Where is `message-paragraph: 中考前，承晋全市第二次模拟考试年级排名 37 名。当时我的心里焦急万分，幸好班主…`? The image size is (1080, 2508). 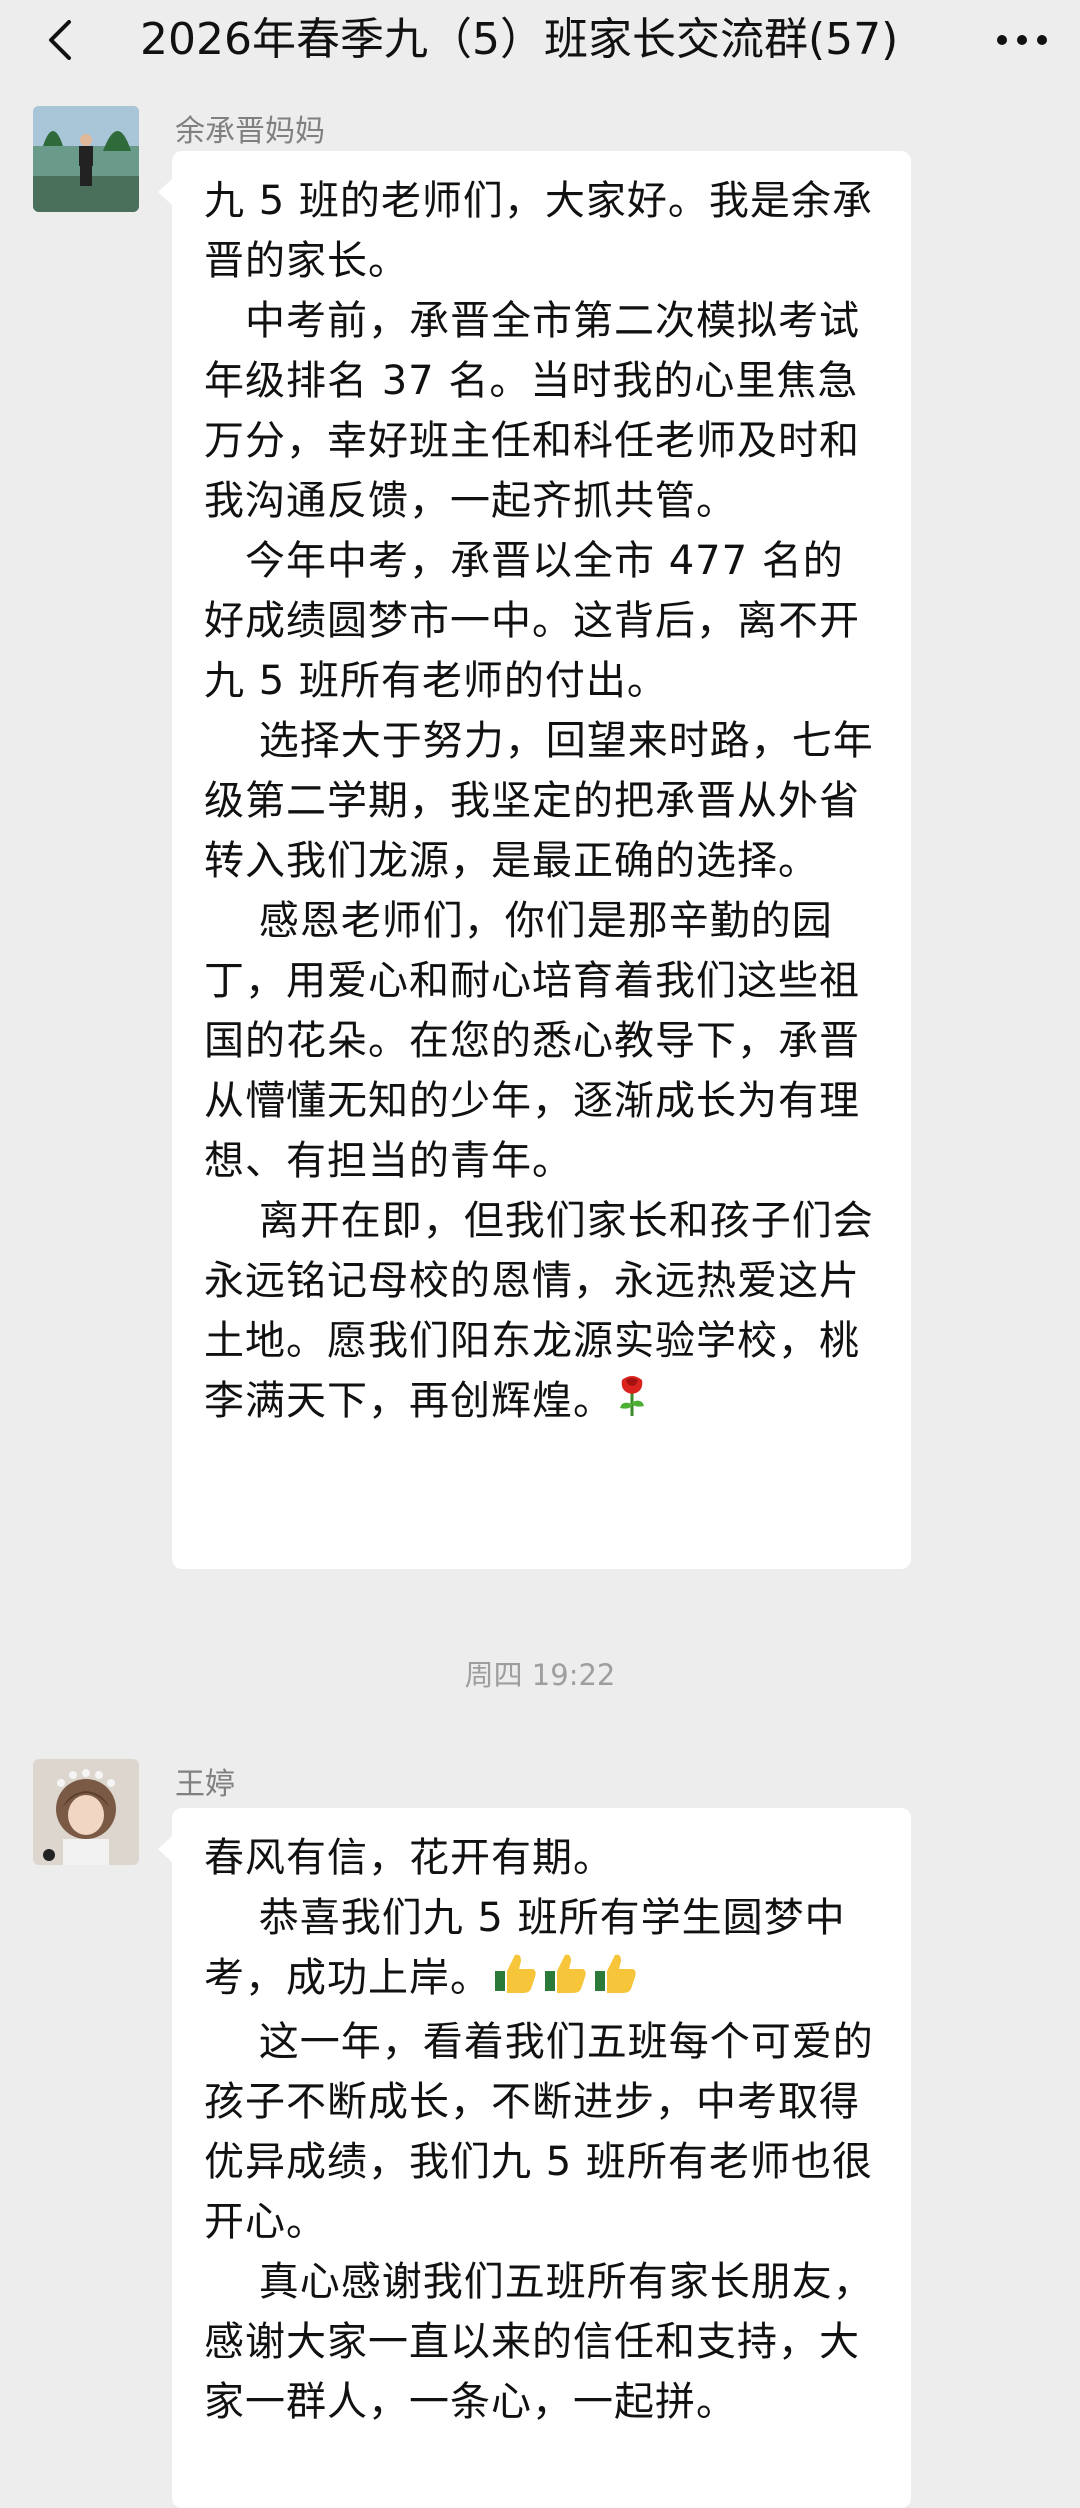
message-paragraph: 中考前，承晋全市第二次模拟考试年级排名 37 名。当时我的心里焦急万分，幸好班主… is located at coordinates (532, 411).